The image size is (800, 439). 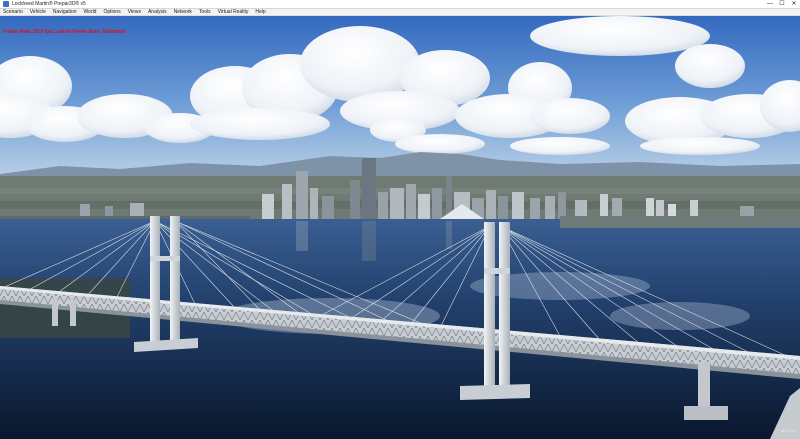 What do you see at coordinates (157, 12) in the screenshot?
I see `menu-analysis: Analysis` at bounding box center [157, 12].